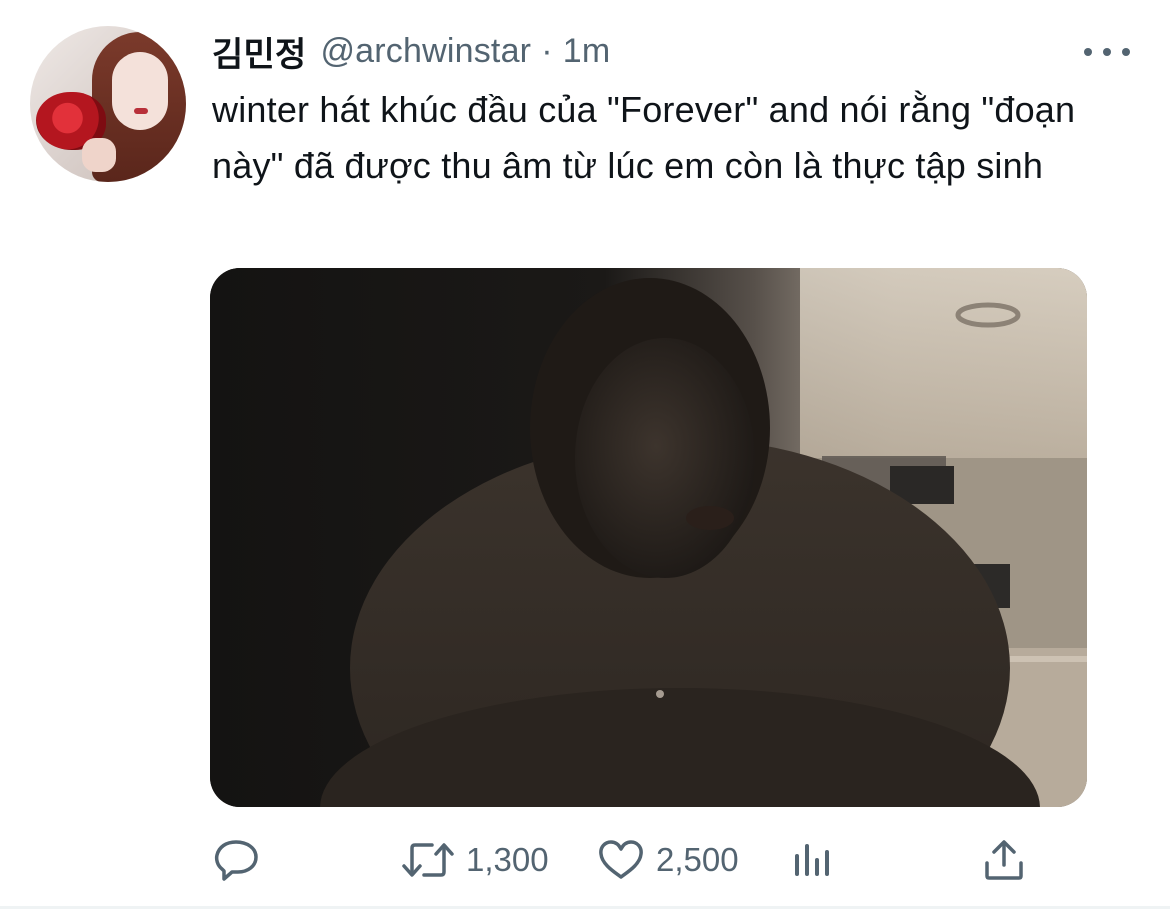 The width and height of the screenshot is (1170, 909). I want to click on analytics-icon, so click(812, 860).